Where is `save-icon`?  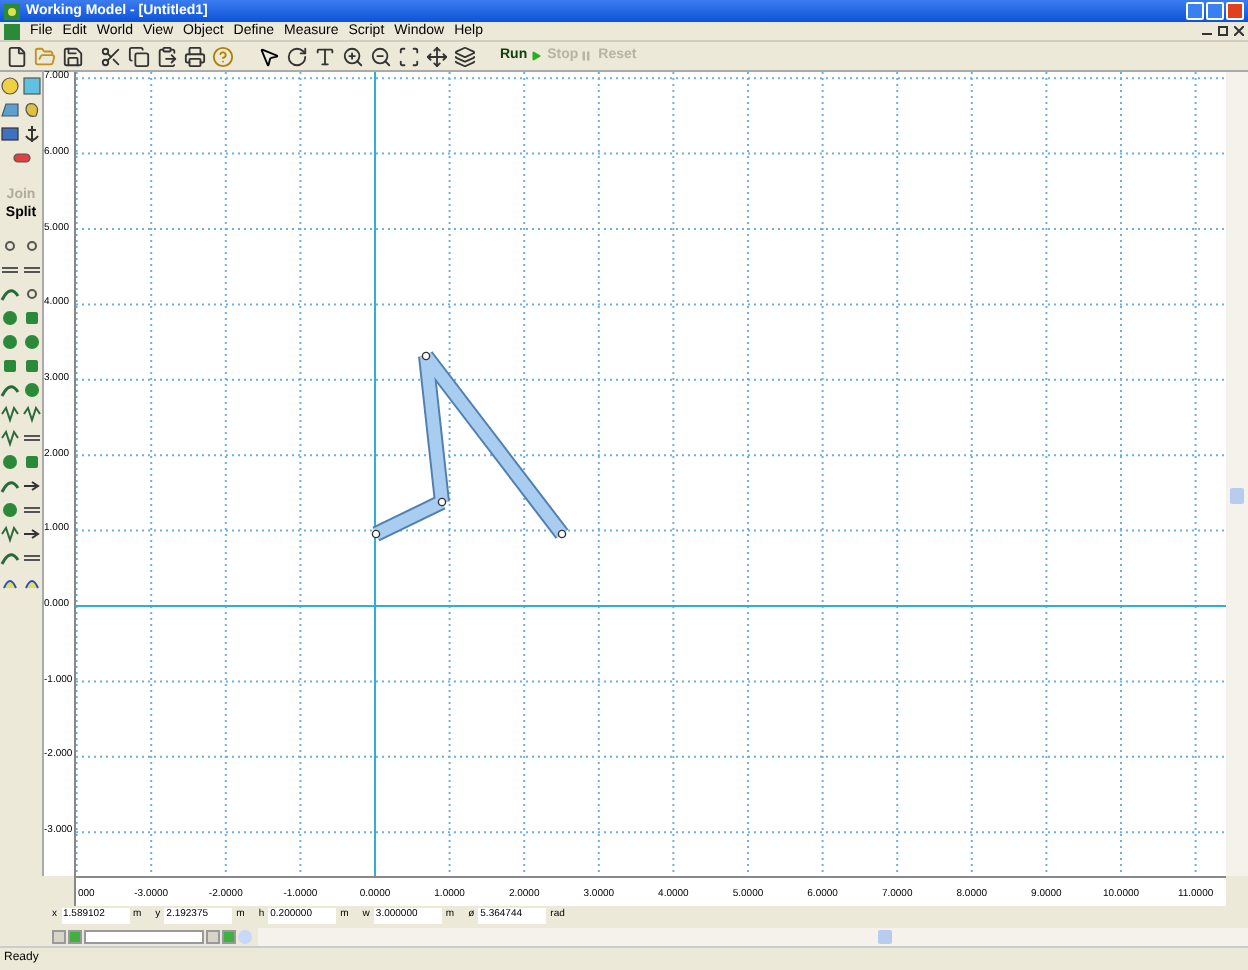 save-icon is located at coordinates (73, 56).